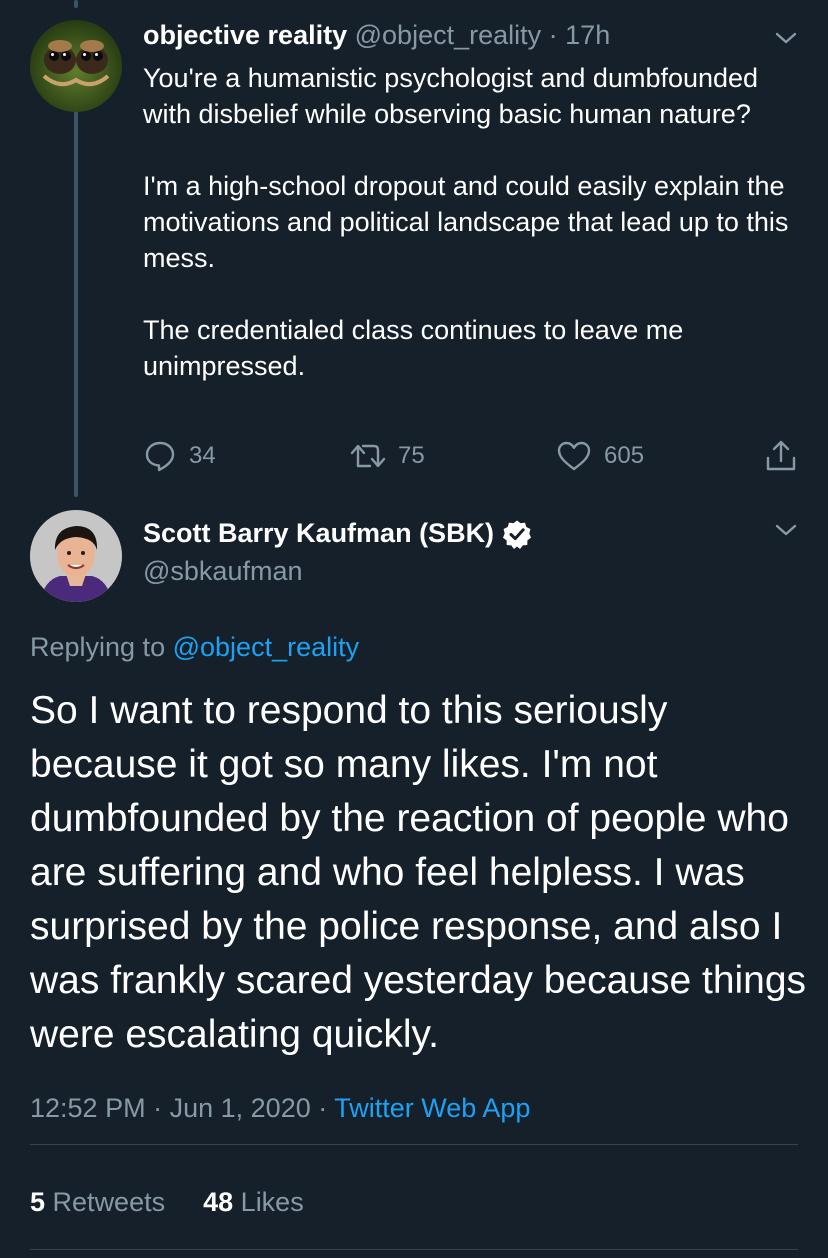 This screenshot has height=1258, width=828. What do you see at coordinates (624, 455) in the screenshot?
I see `like-count: 605` at bounding box center [624, 455].